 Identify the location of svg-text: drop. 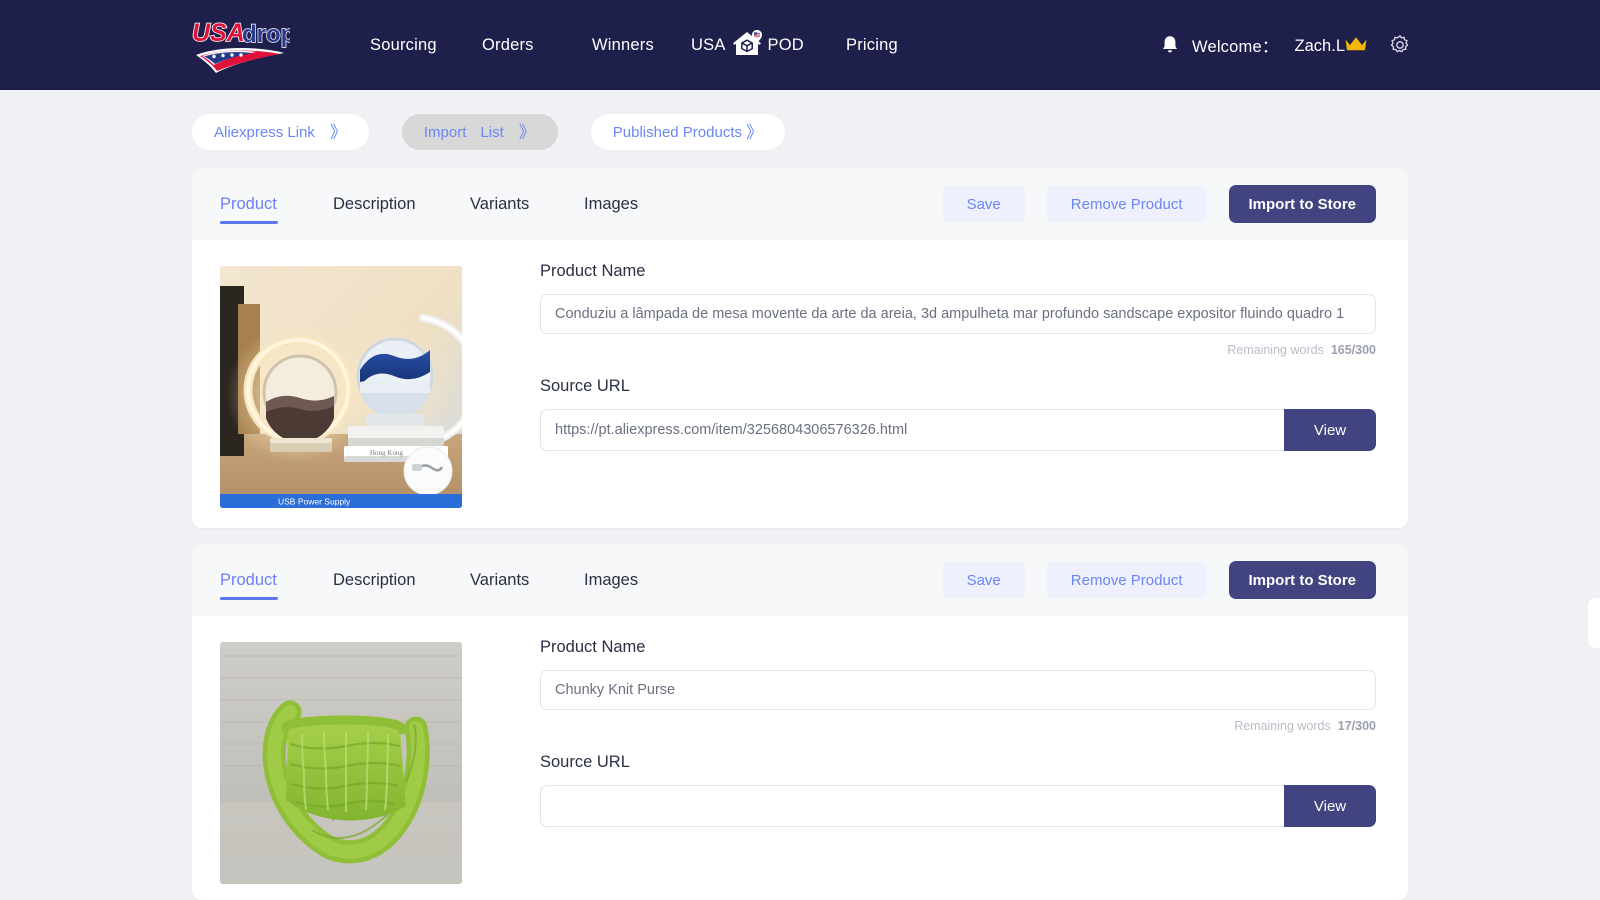
(266, 34).